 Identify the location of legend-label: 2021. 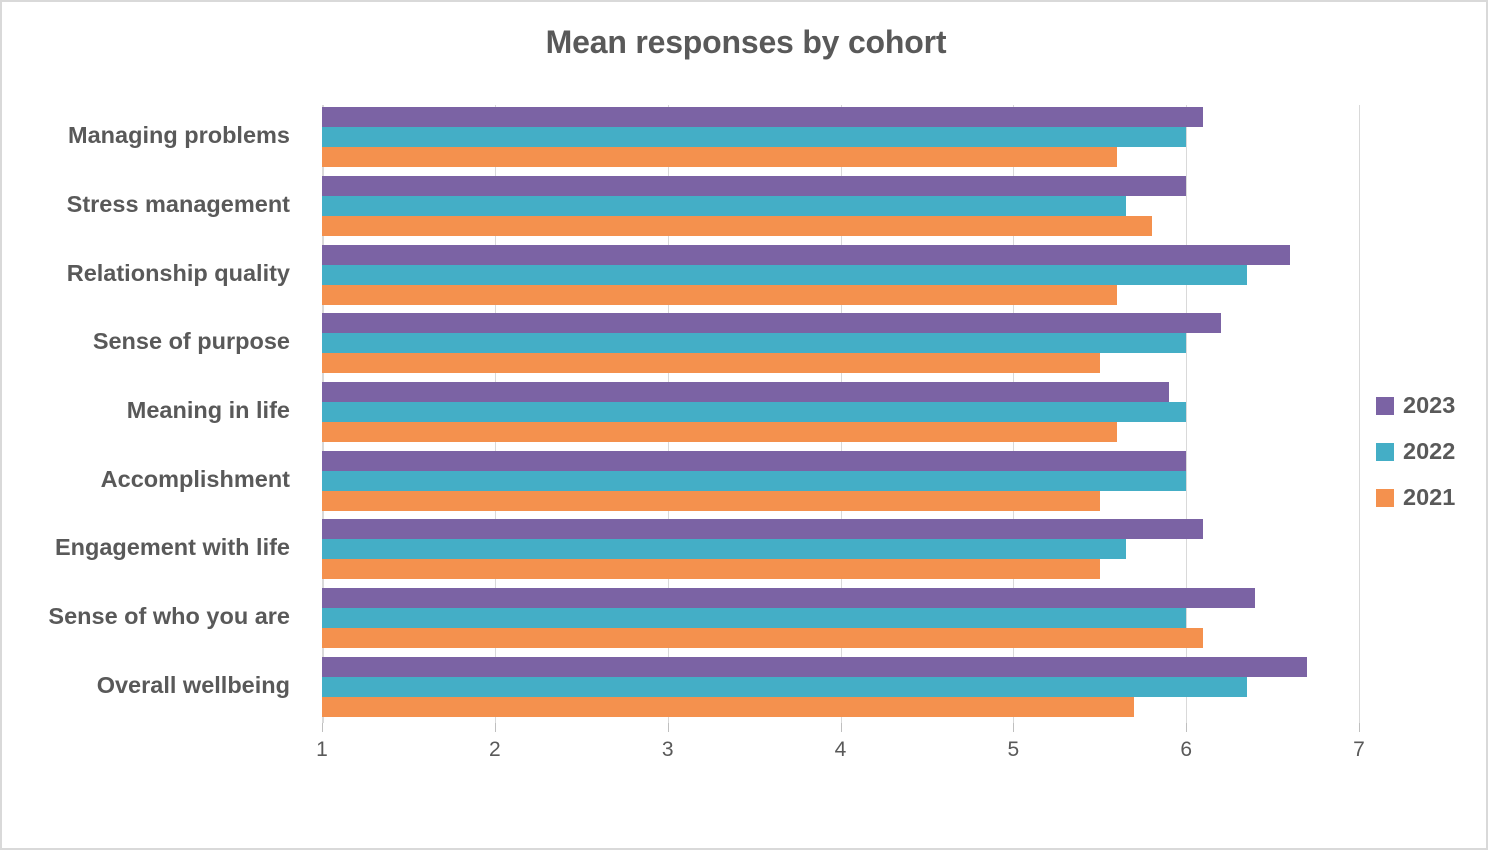
(1429, 497).